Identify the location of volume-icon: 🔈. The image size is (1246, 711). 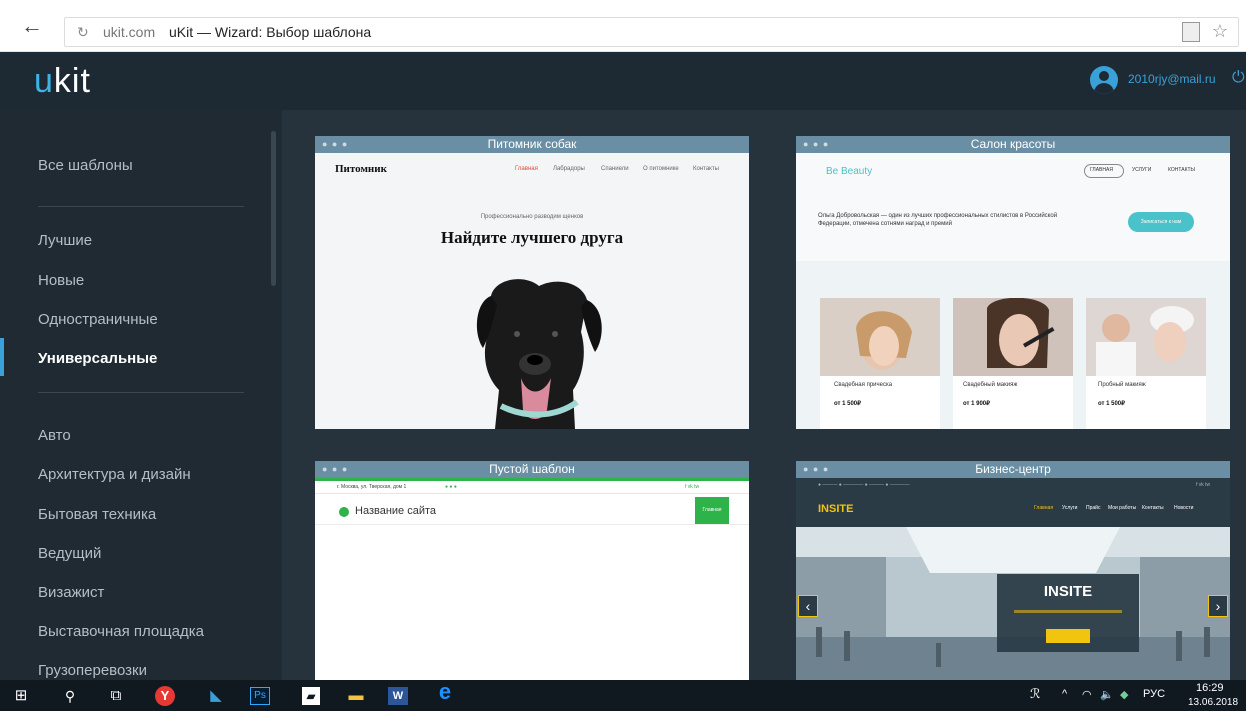
(1107, 694).